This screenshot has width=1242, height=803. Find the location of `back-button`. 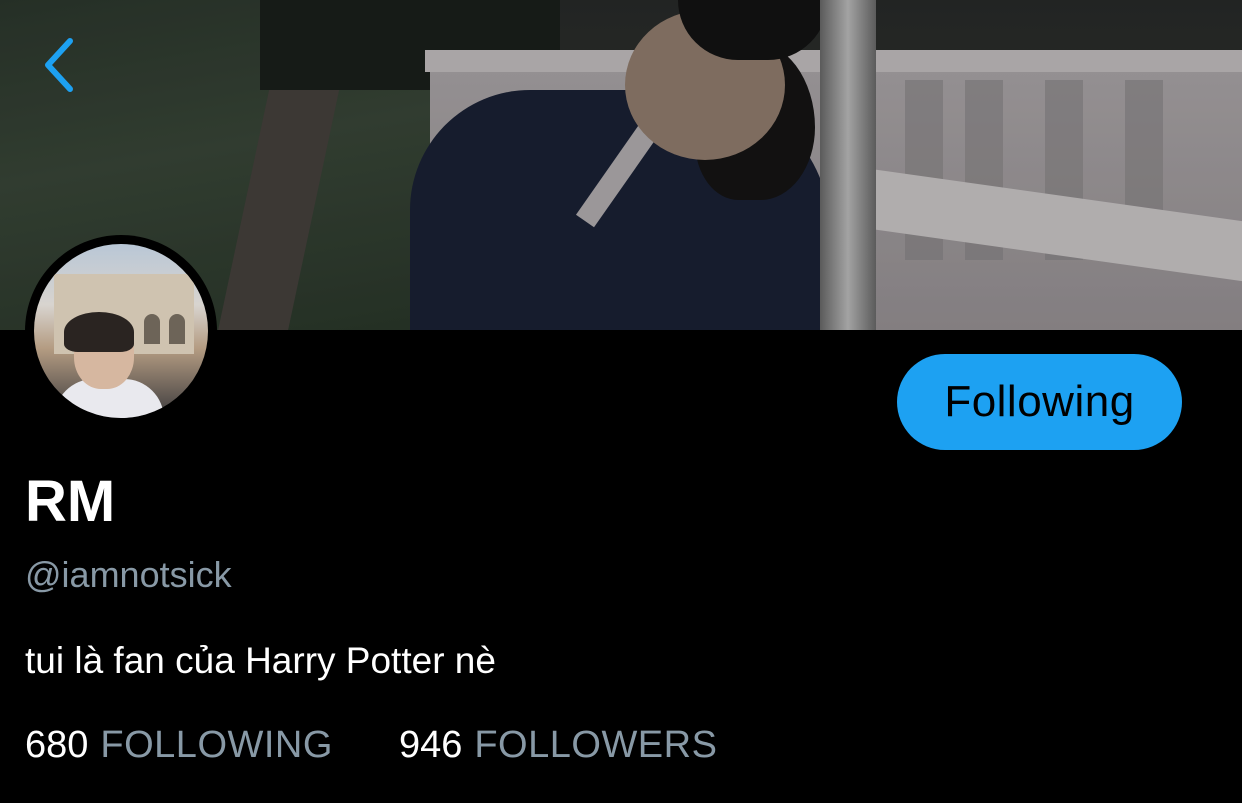

back-button is located at coordinates (58, 65).